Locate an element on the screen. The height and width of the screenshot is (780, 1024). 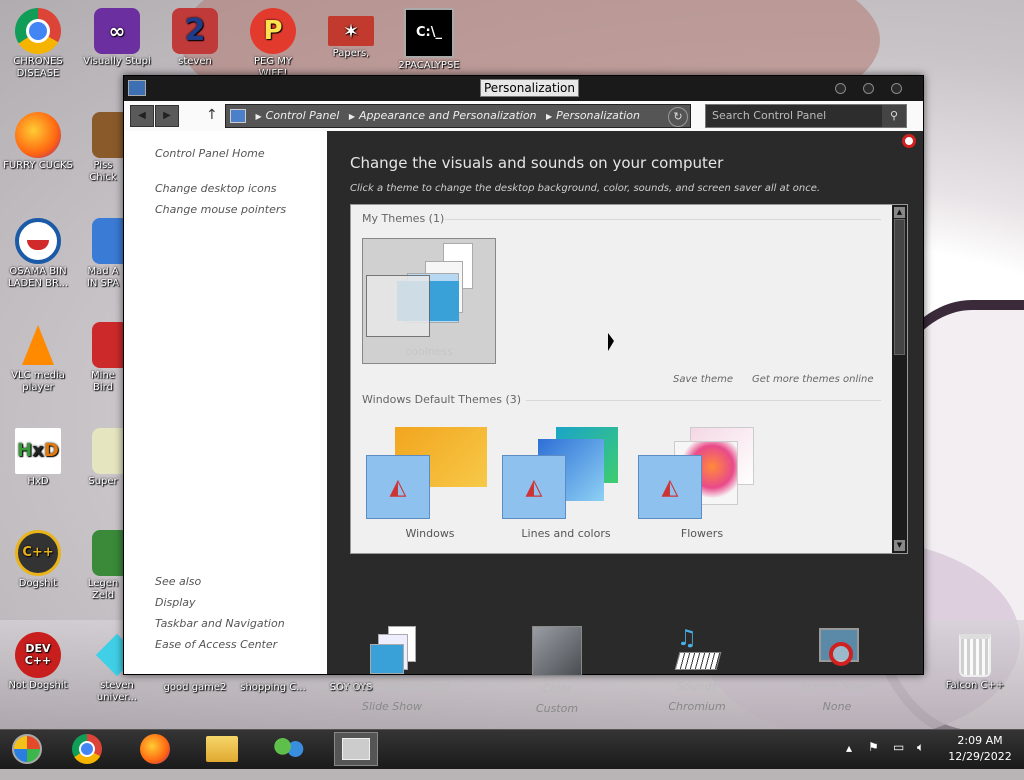
up-arrow-icon: ↑ is located at coordinates (212, 115).